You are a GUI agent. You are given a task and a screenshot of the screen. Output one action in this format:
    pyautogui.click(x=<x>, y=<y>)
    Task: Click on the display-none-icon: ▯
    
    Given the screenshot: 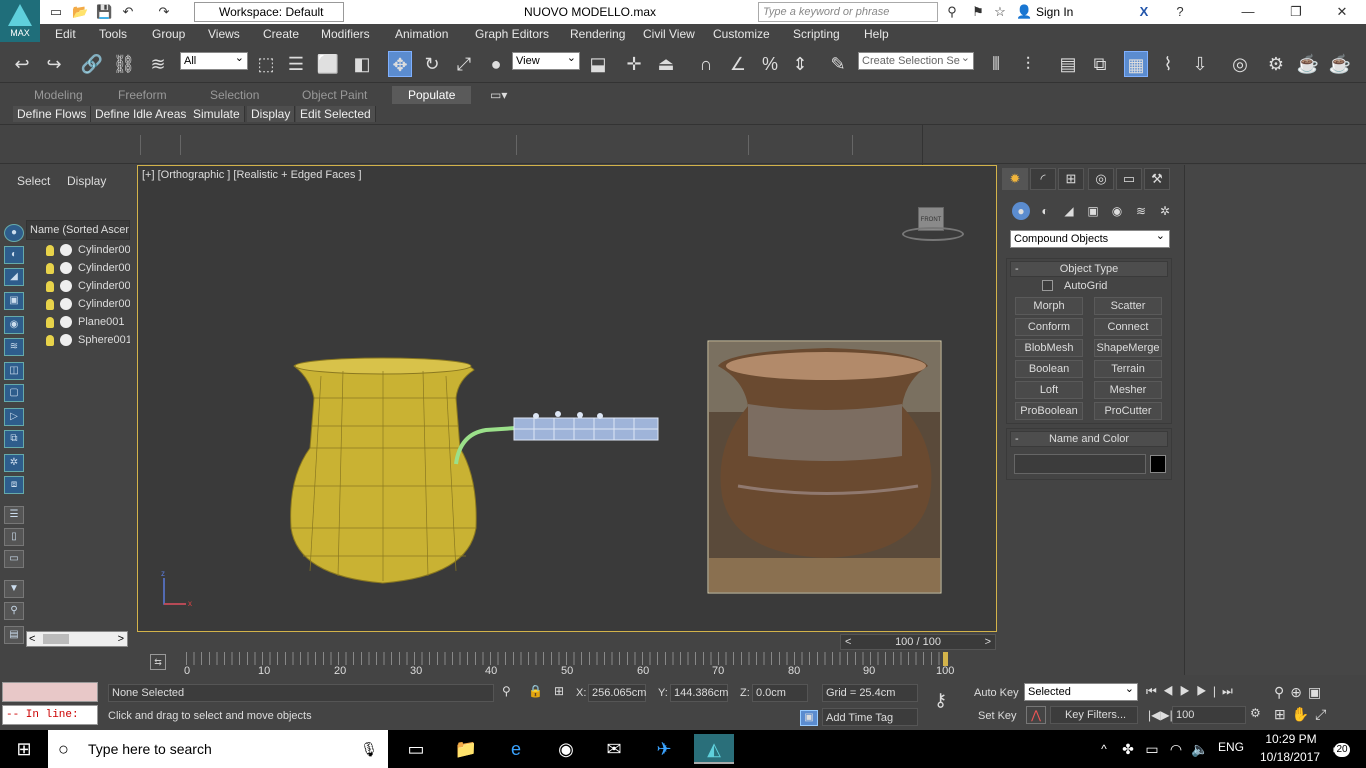 What is the action you would take?
    pyautogui.click(x=14, y=537)
    